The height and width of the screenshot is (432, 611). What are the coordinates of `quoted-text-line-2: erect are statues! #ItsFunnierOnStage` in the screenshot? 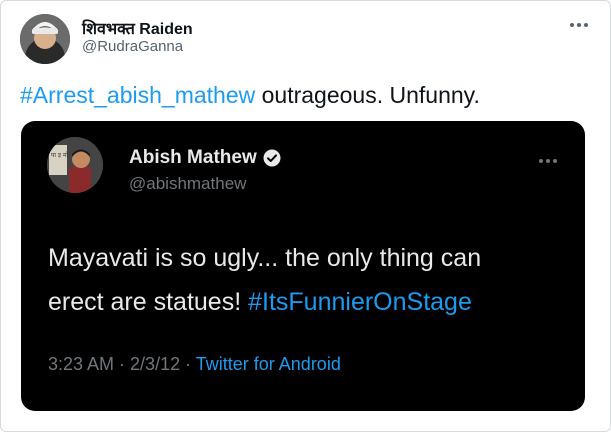 It's located at (308, 302).